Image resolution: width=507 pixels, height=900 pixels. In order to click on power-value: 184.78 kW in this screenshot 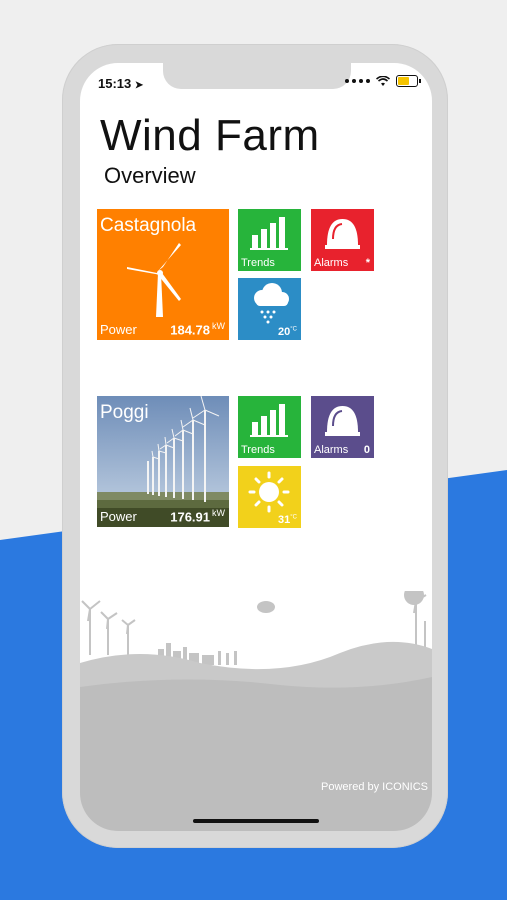, I will do `click(197, 328)`.